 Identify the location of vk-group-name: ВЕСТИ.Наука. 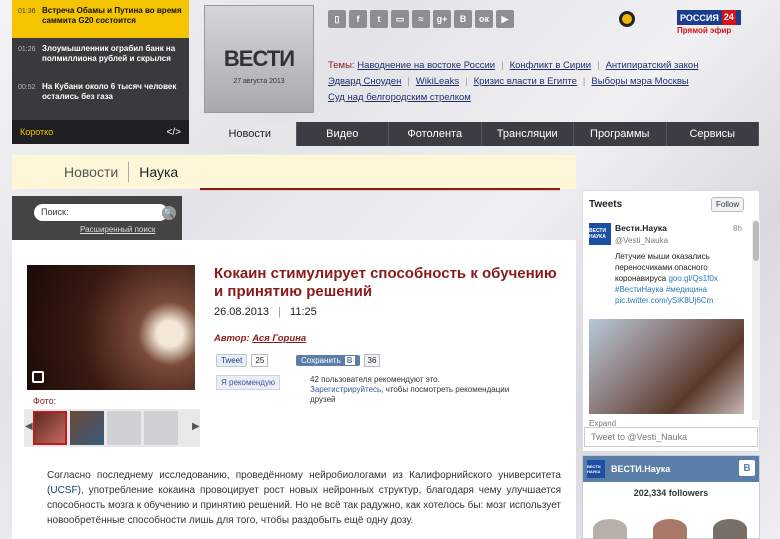
(640, 469).